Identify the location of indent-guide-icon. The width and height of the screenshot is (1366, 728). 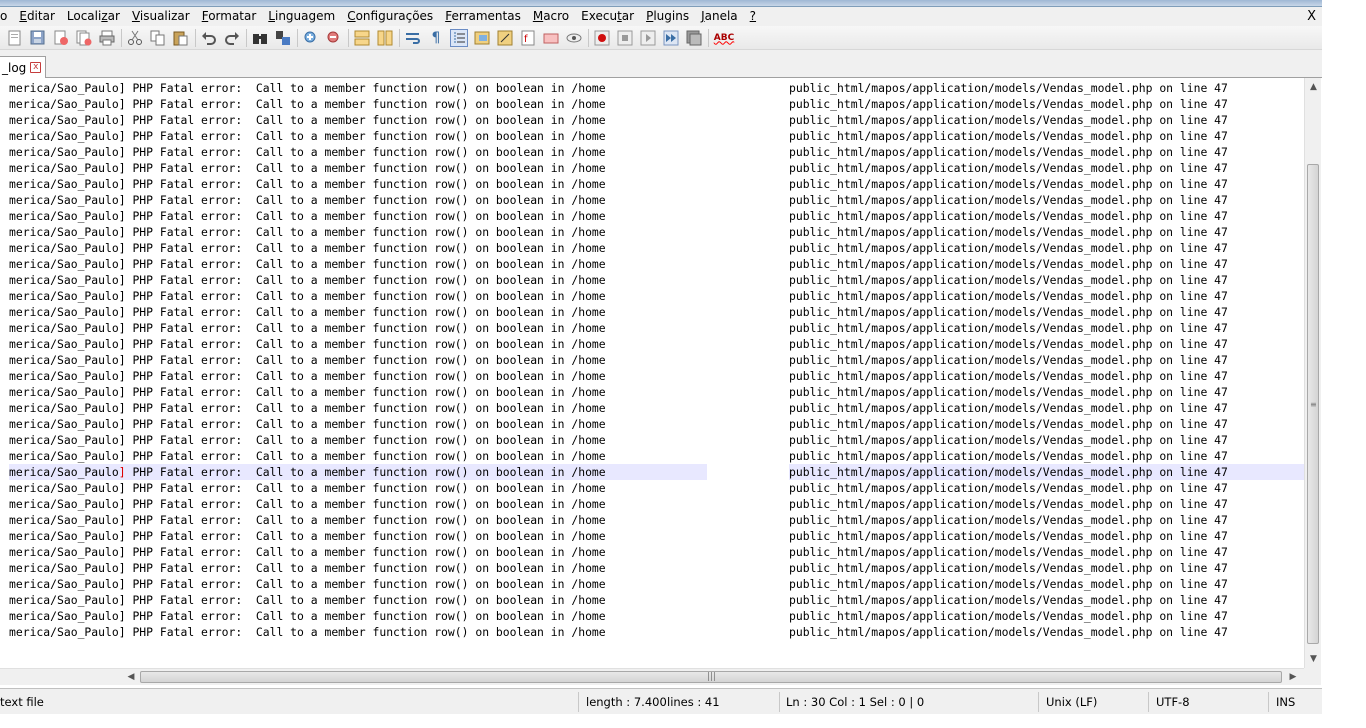
(459, 37).